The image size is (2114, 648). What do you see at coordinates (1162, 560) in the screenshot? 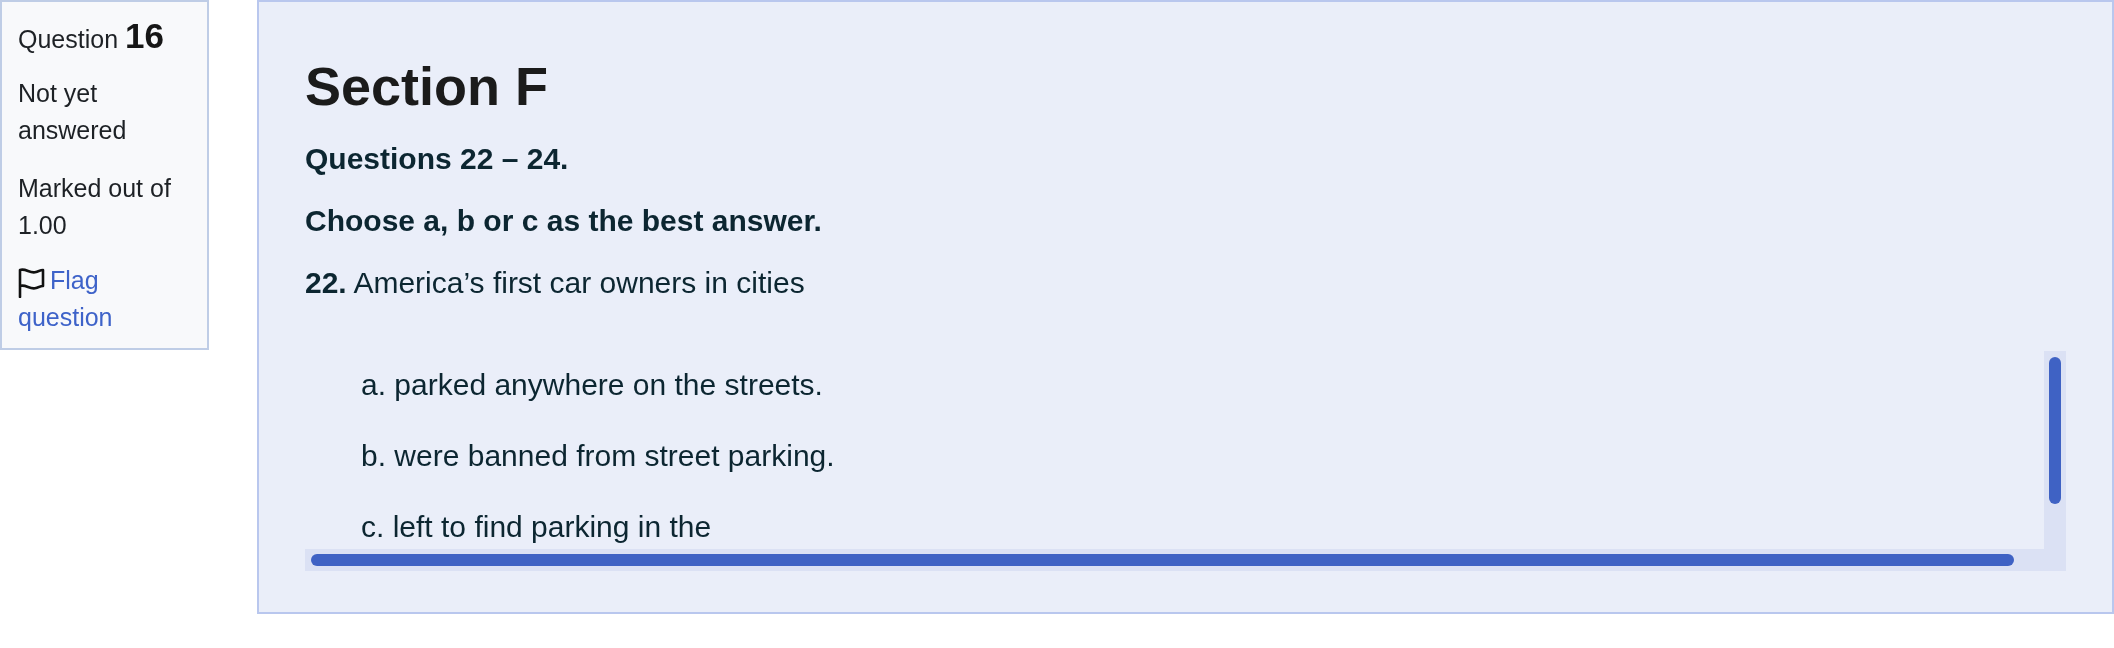
I see `horizontal-scrollbar-thumb` at bounding box center [1162, 560].